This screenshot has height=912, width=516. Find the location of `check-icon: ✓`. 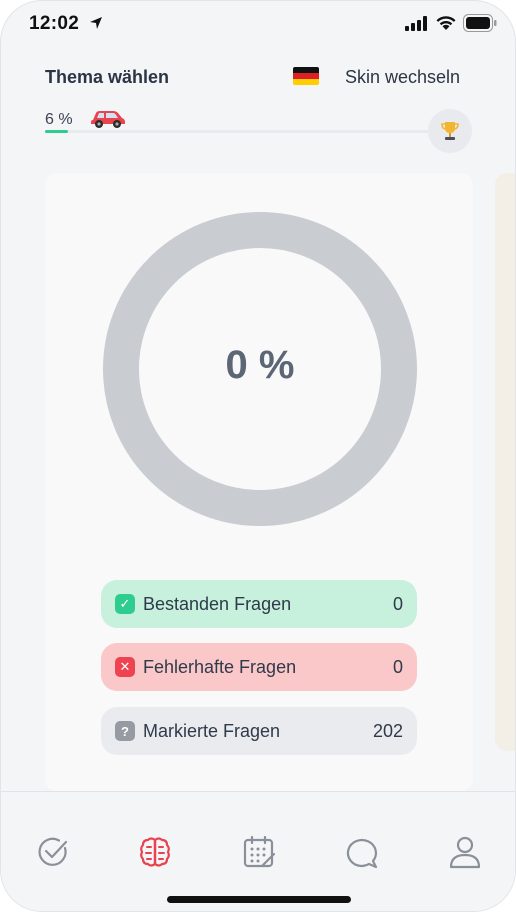

check-icon: ✓ is located at coordinates (125, 604).